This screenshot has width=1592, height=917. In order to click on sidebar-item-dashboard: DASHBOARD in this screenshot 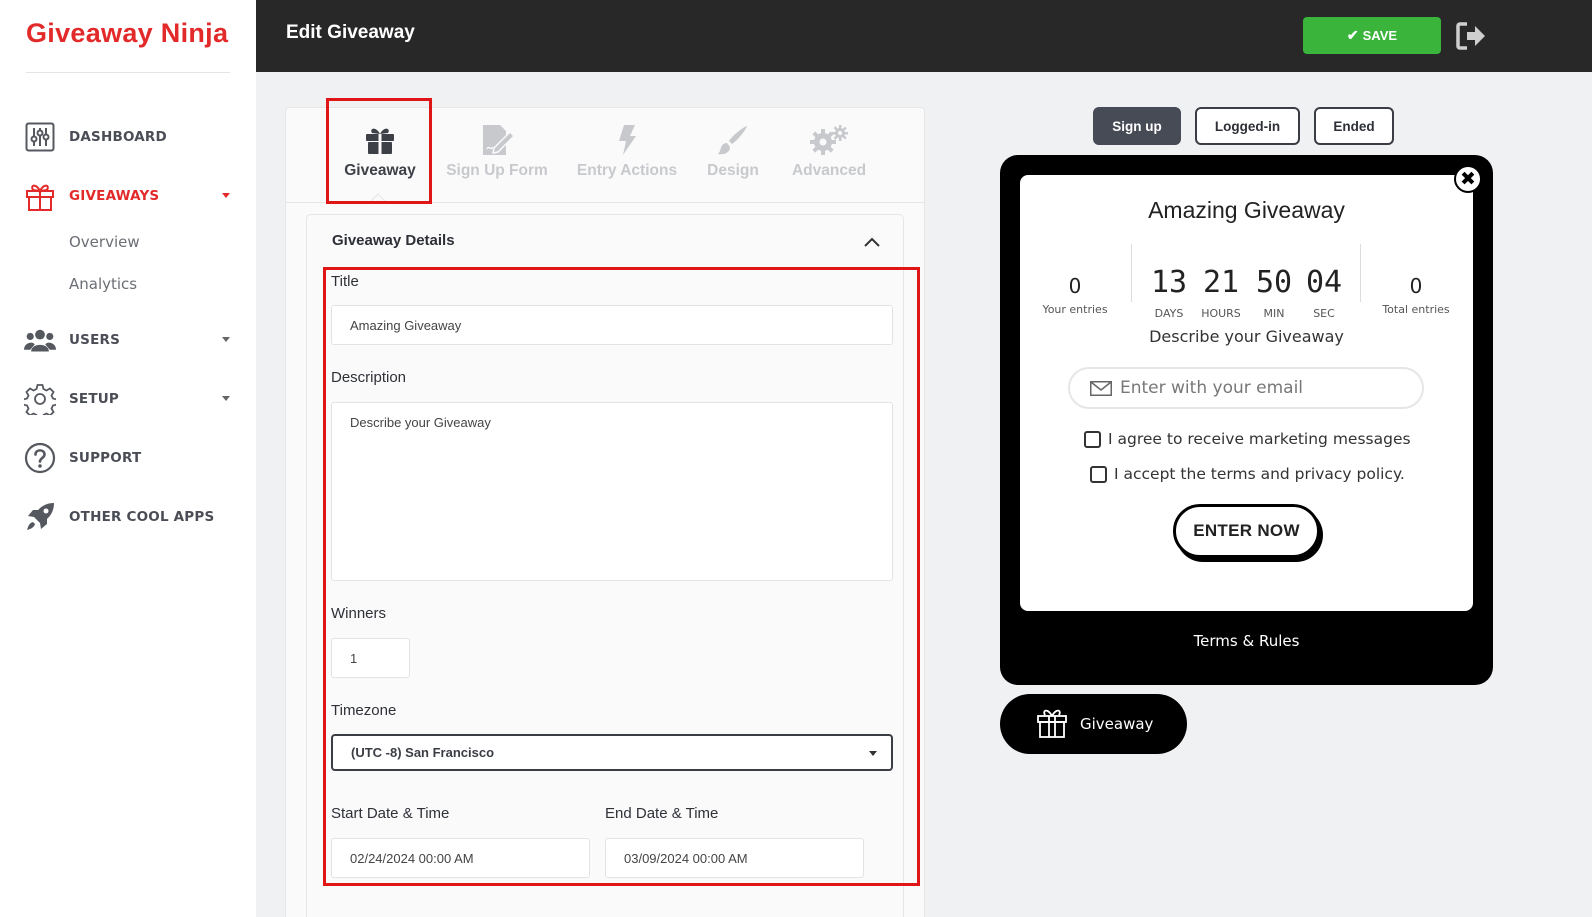, I will do `click(129, 137)`.